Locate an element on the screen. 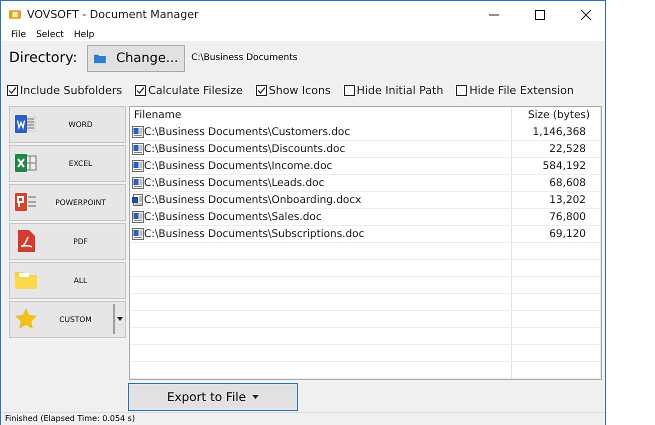  directory-label: Directory: is located at coordinates (43, 58).